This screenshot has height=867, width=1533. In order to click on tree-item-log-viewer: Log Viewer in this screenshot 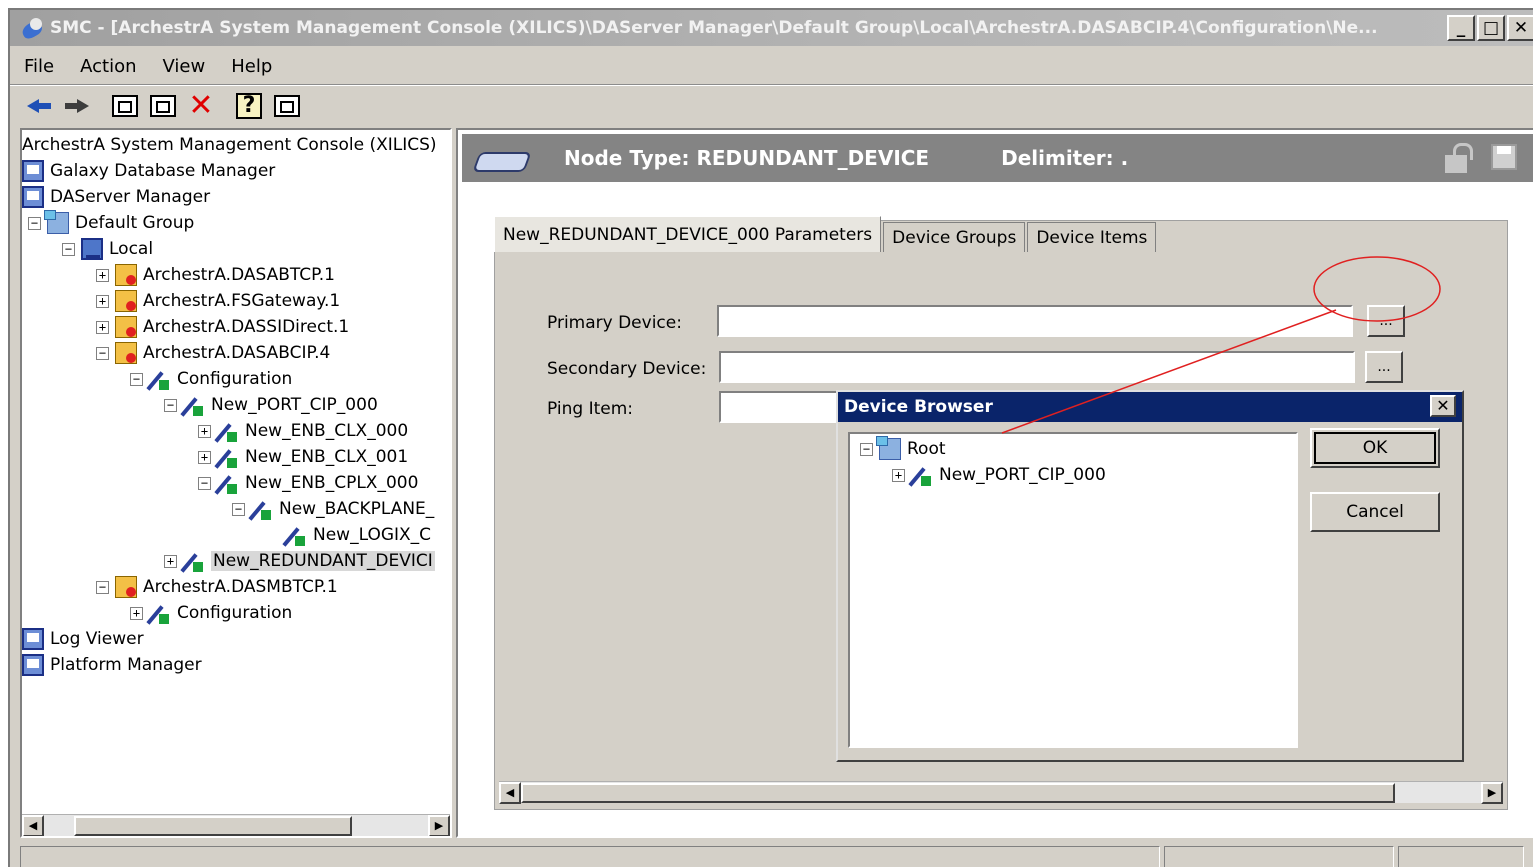, I will do `click(83, 639)`.